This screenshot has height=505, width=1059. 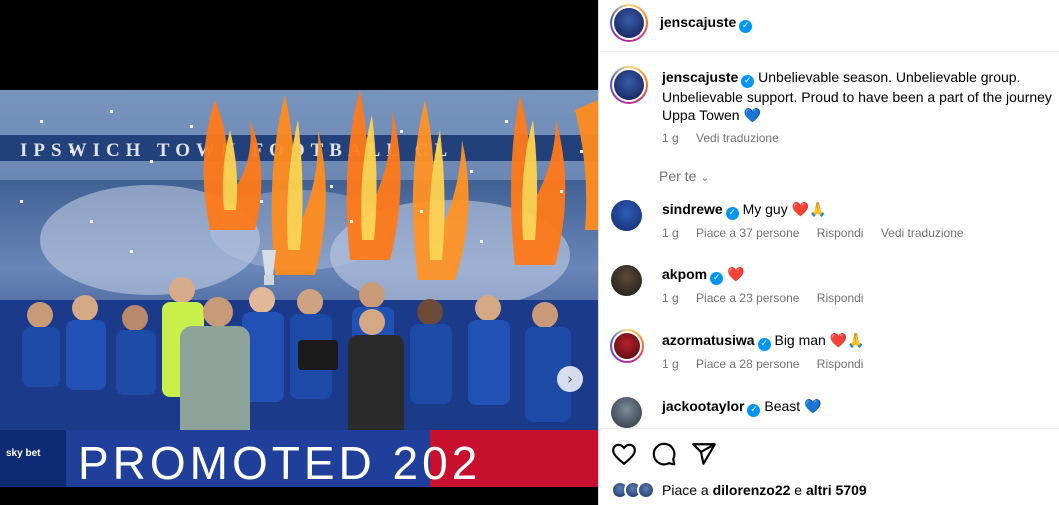 What do you see at coordinates (624, 454) in the screenshot?
I see `like-heart-icon` at bounding box center [624, 454].